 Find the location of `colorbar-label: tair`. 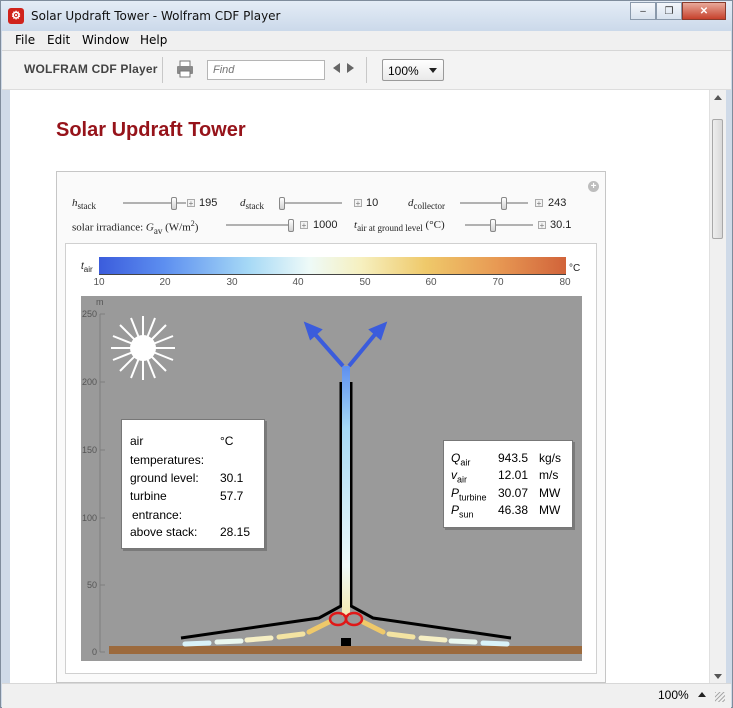

colorbar-label: tair is located at coordinates (87, 267).